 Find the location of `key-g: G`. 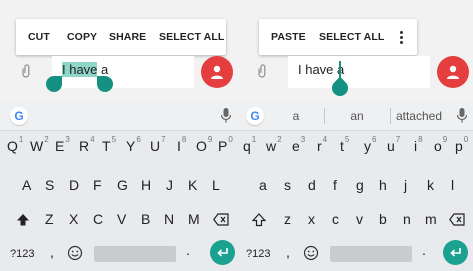

key-g: G is located at coordinates (122, 185).